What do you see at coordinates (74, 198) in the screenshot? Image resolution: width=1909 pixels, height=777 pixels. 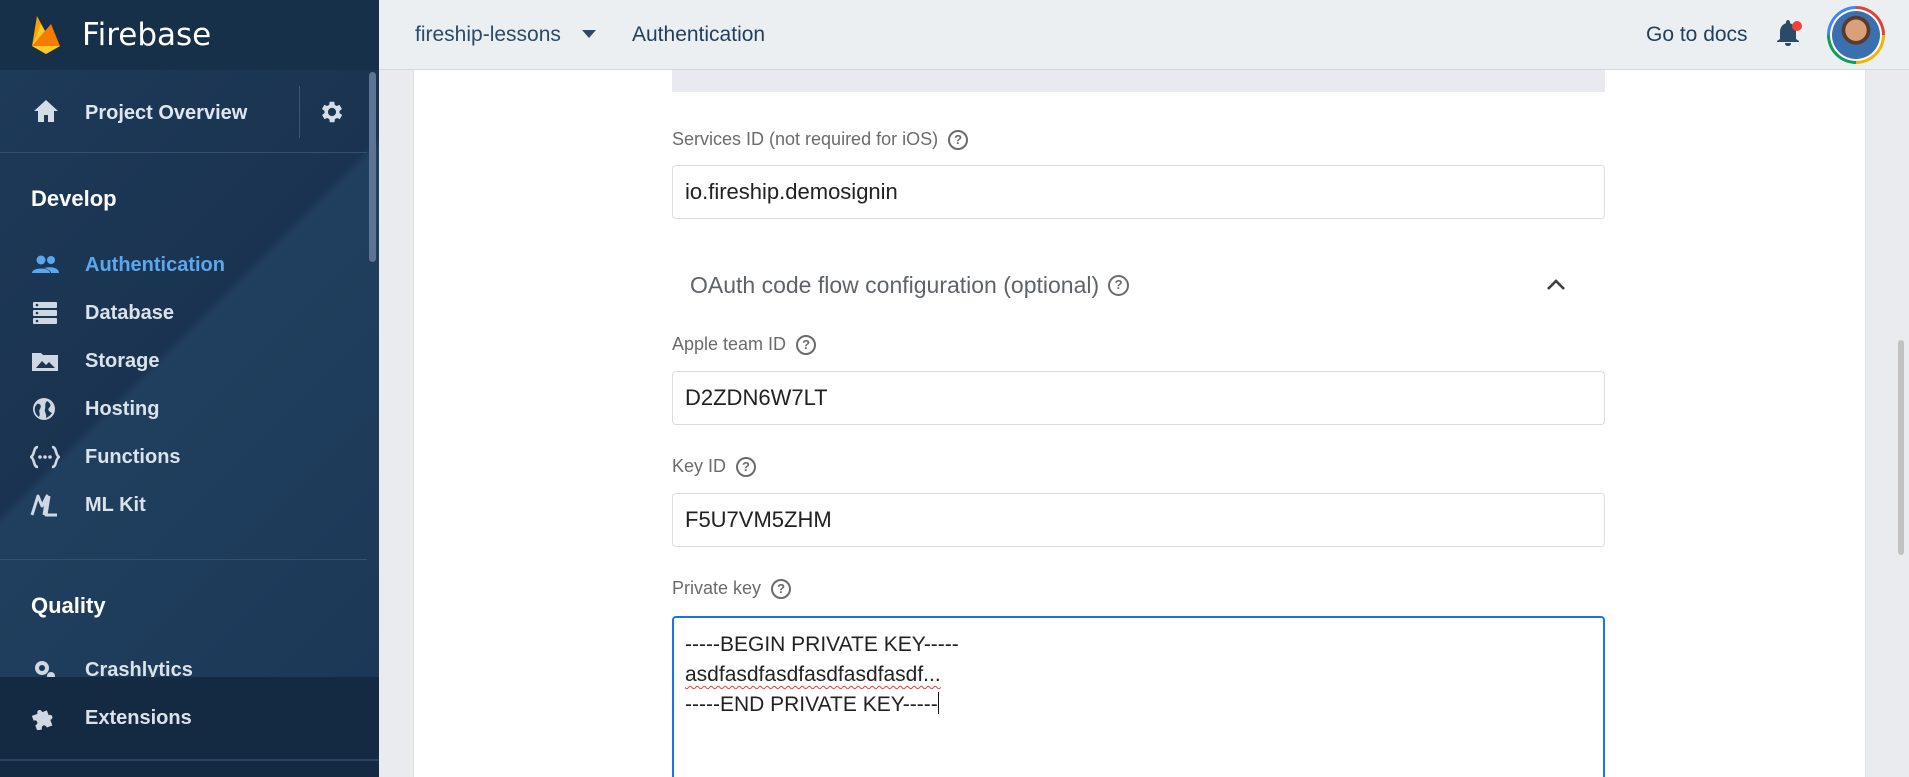 I see `develop-heading: Develop` at bounding box center [74, 198].